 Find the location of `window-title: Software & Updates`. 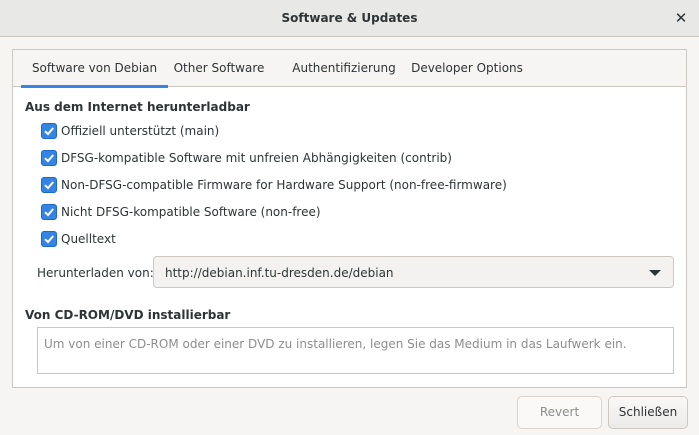

window-title: Software & Updates is located at coordinates (349, 18).